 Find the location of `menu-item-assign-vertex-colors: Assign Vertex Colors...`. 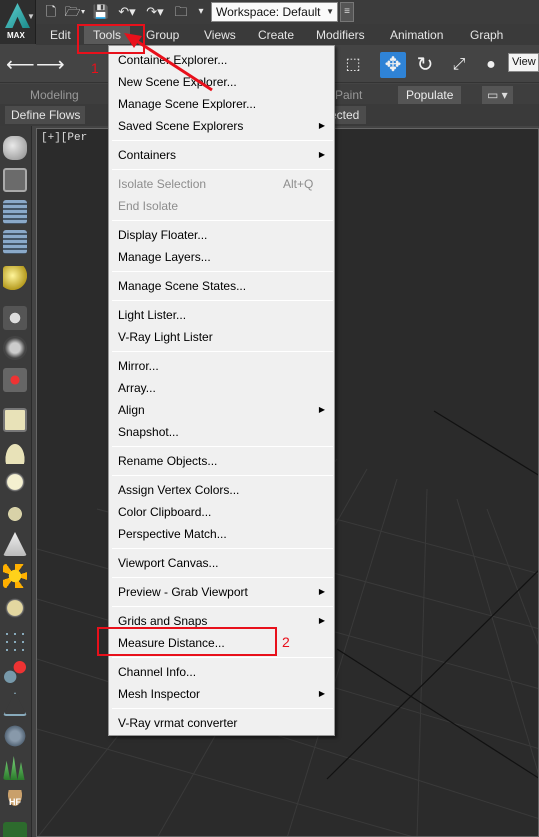

menu-item-assign-vertex-colors: Assign Vertex Colors... is located at coordinates (222, 490).